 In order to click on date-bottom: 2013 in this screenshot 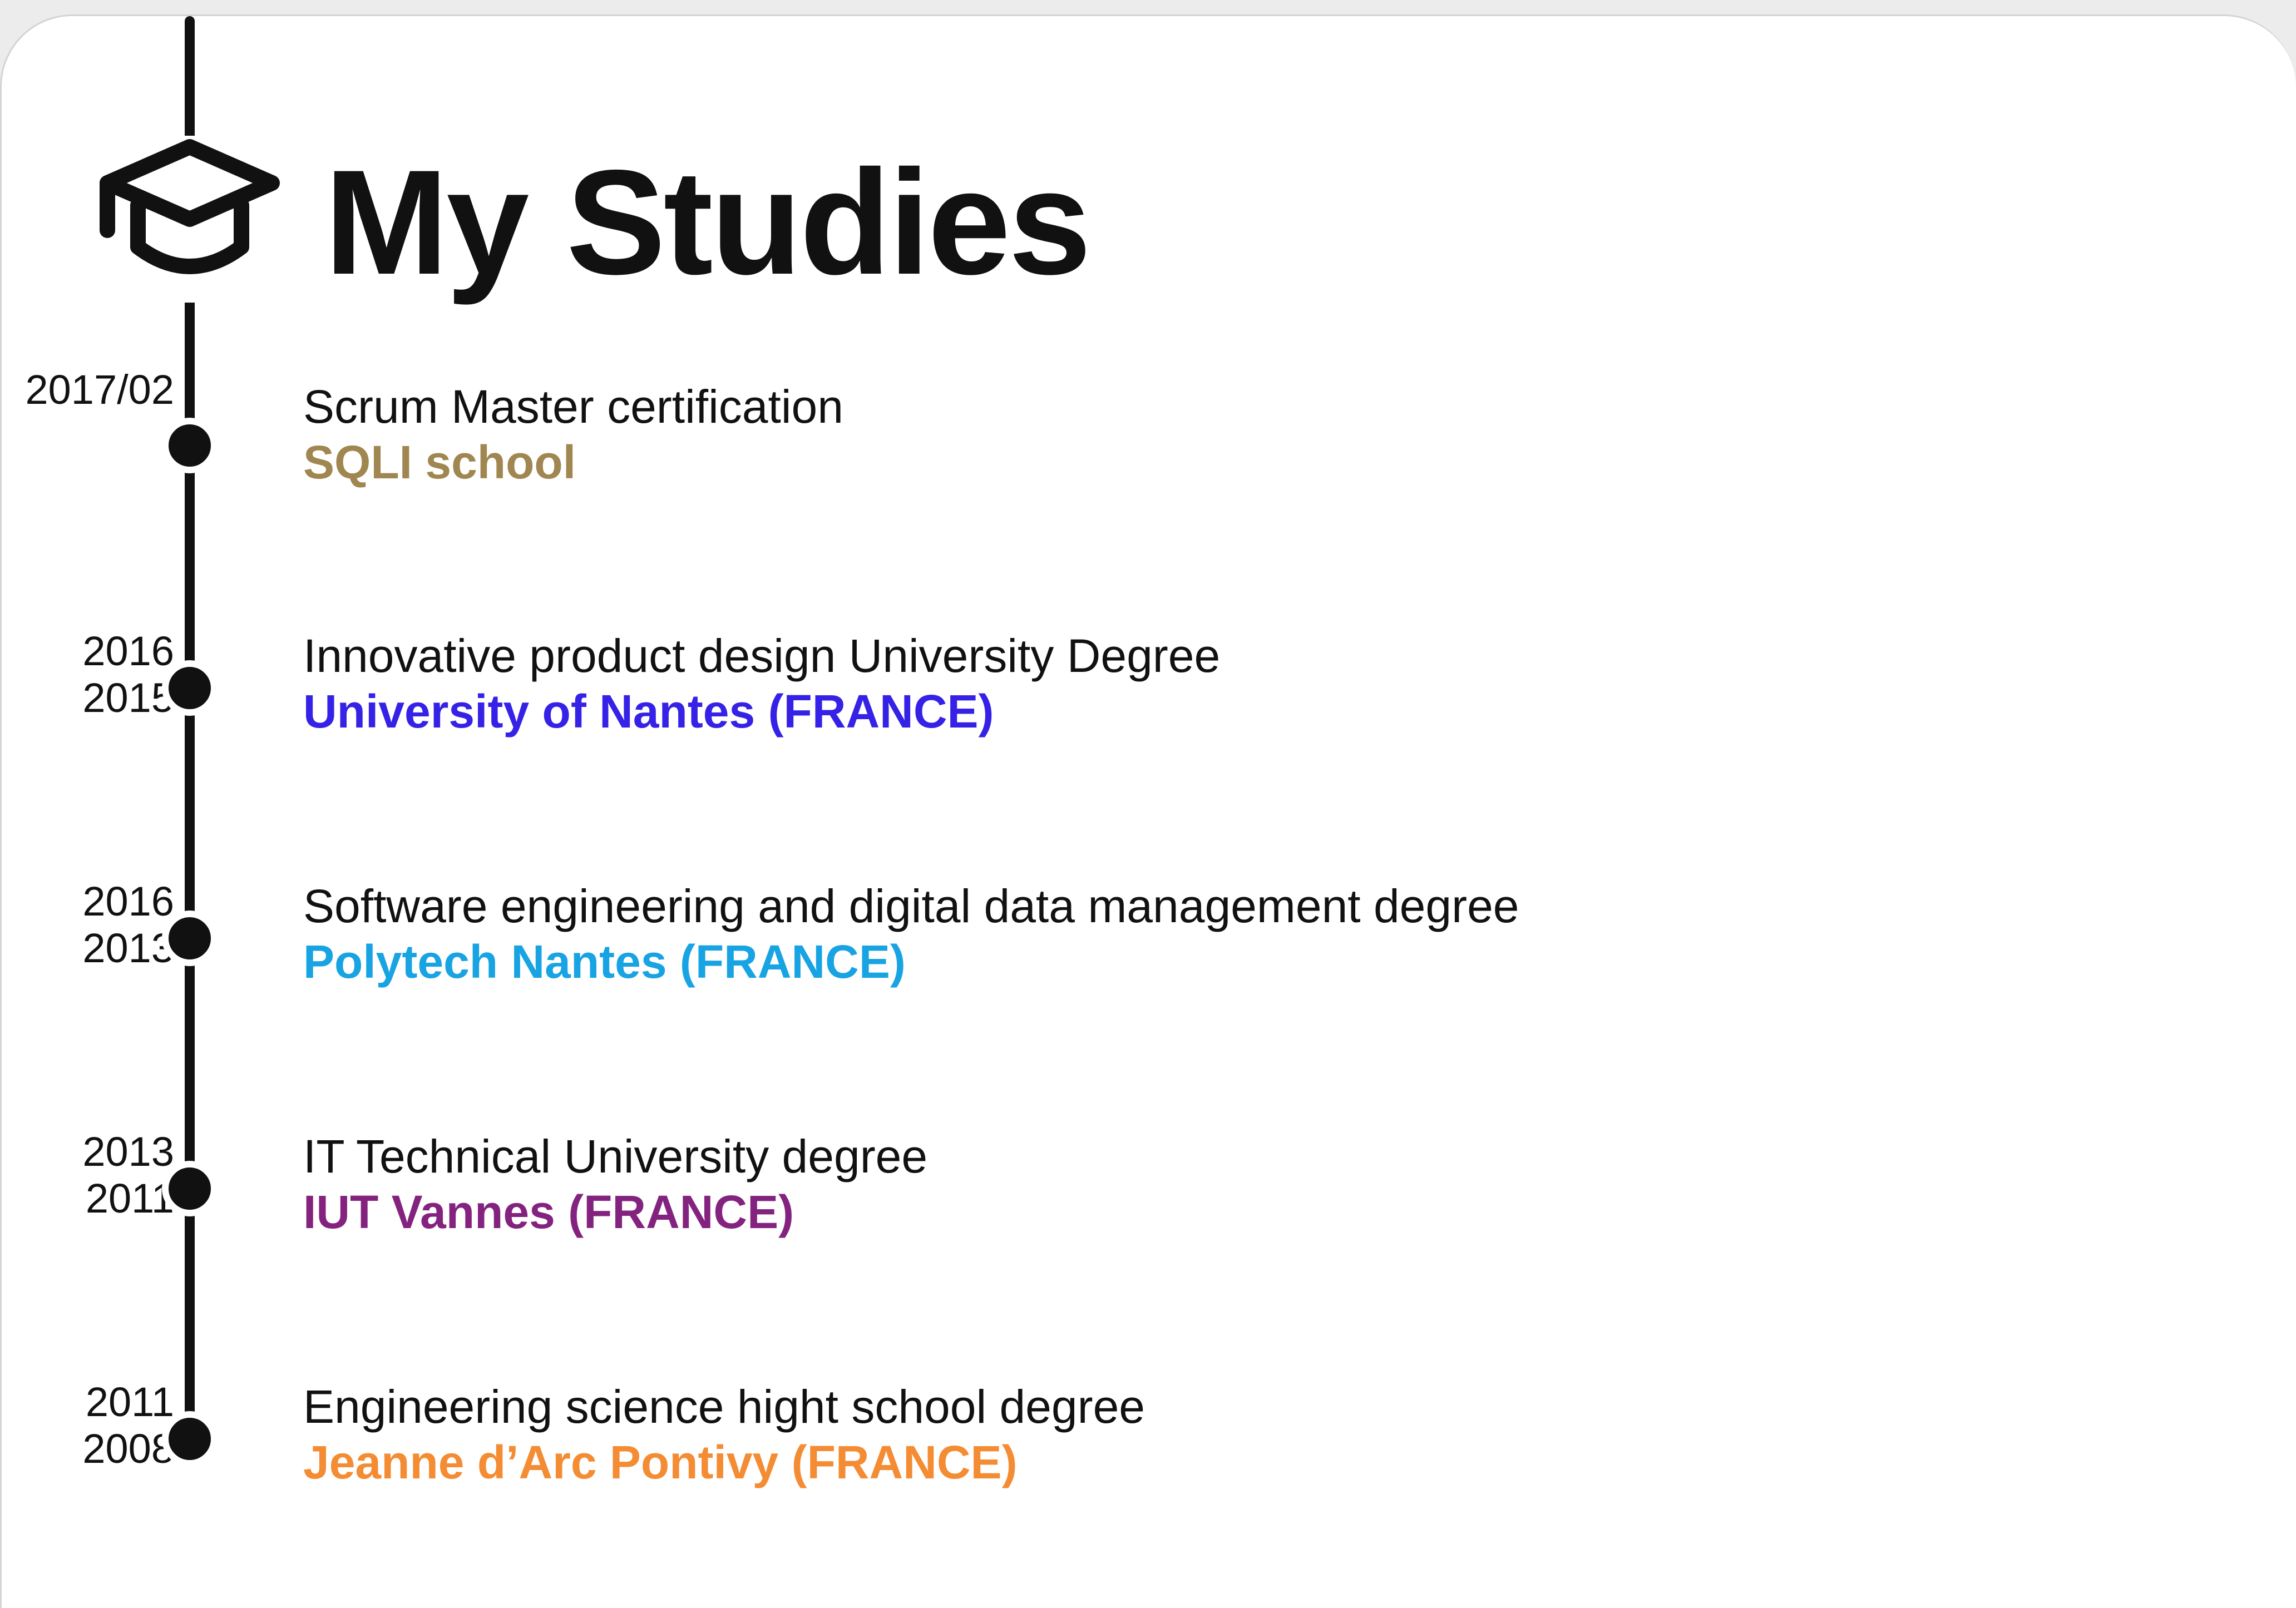, I will do `click(128, 948)`.